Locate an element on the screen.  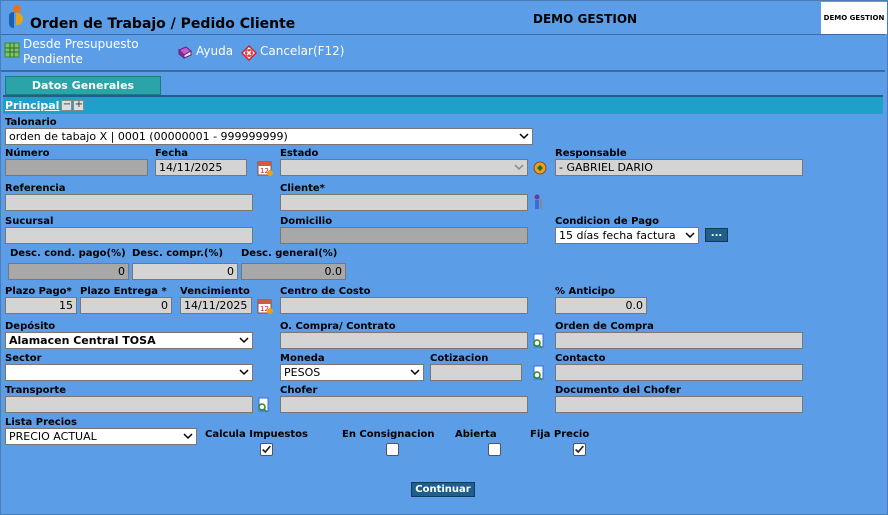
cancel-label: Cancelar(F12) is located at coordinates (302, 51).